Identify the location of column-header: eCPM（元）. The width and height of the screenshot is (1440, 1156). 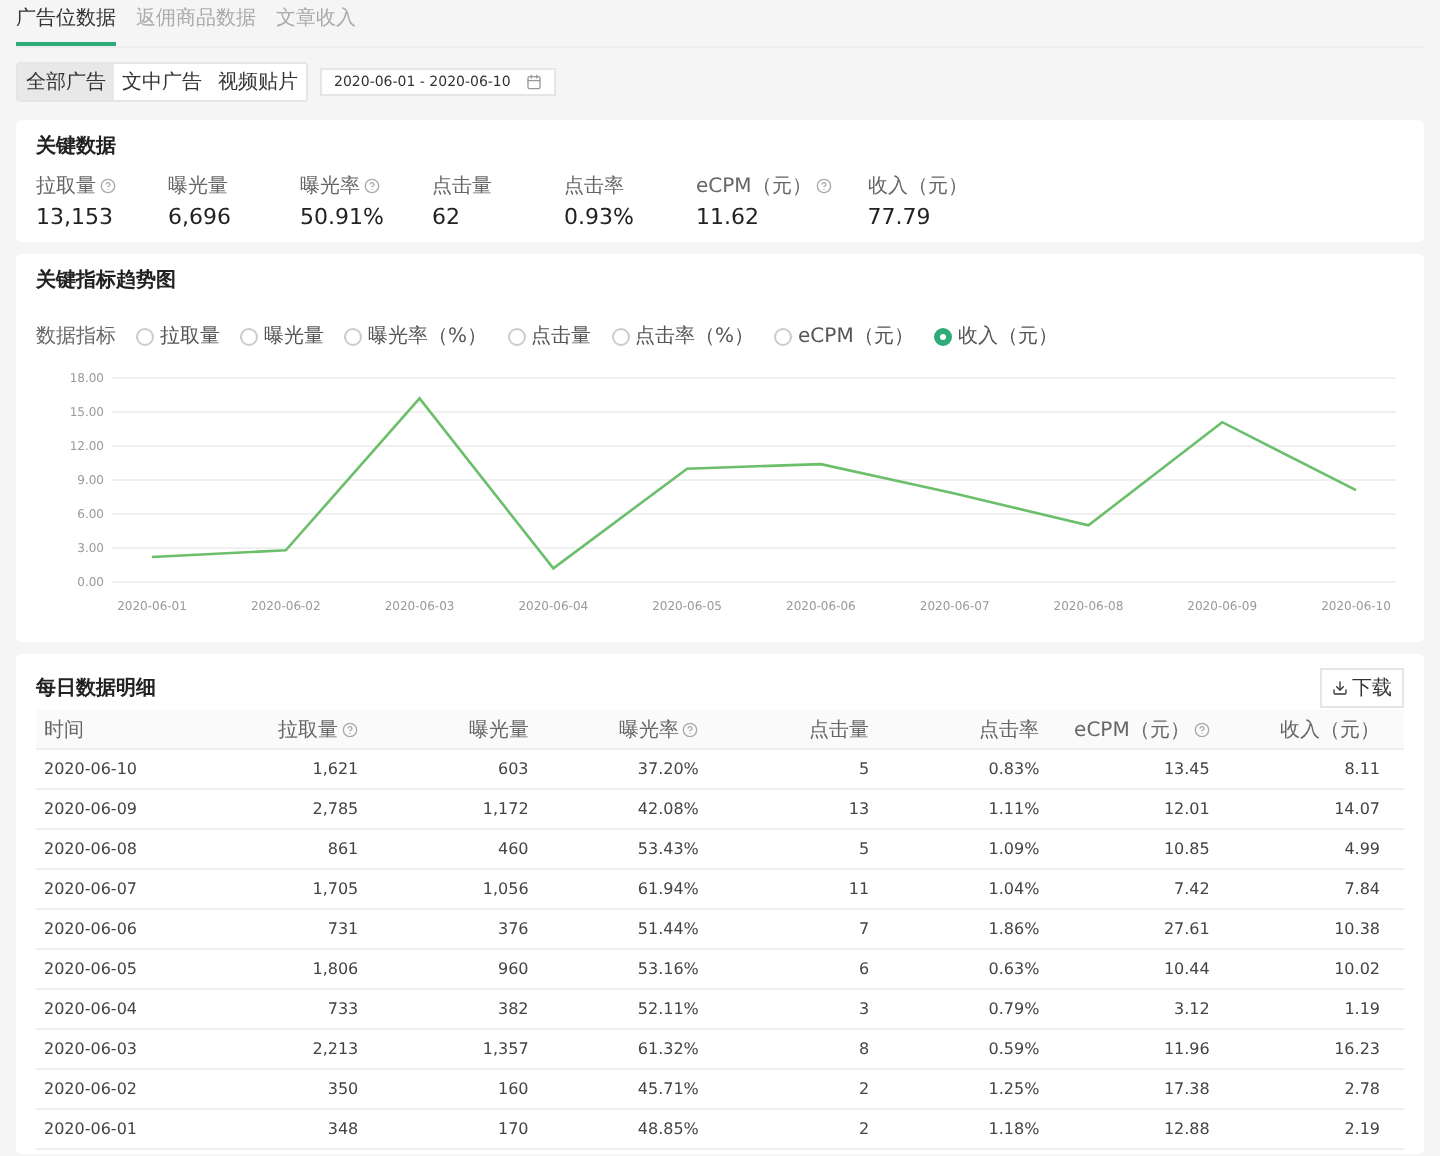
(1132, 730).